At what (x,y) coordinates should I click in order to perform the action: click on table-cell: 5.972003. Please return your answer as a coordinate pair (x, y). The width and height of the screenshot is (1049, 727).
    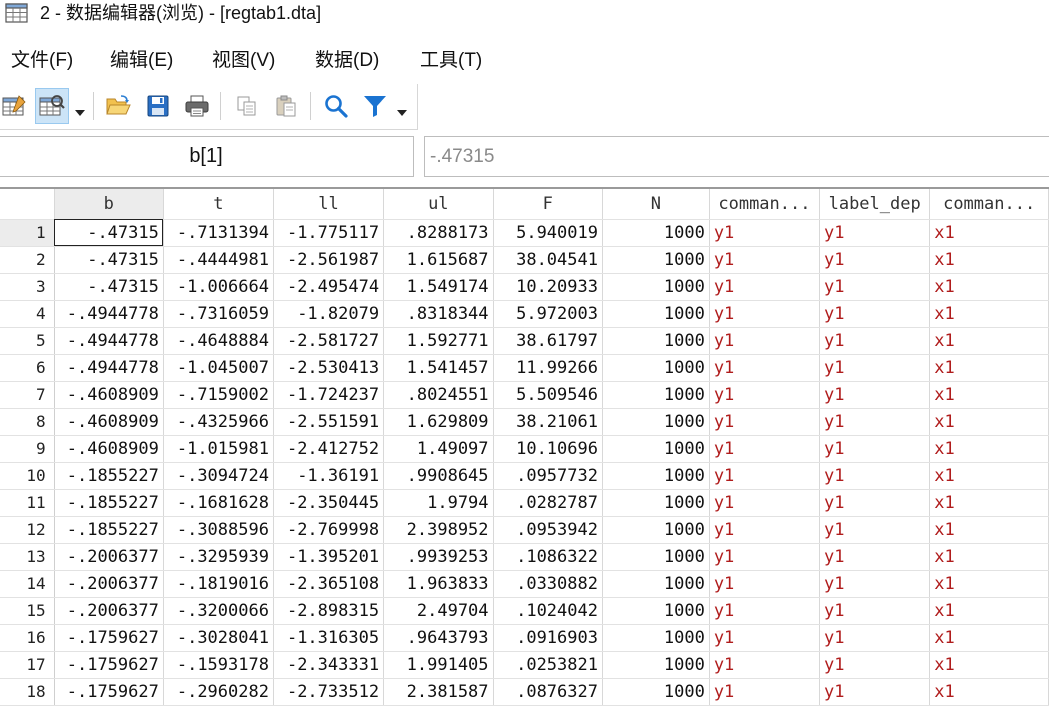
    Looking at the image, I should click on (548, 314).